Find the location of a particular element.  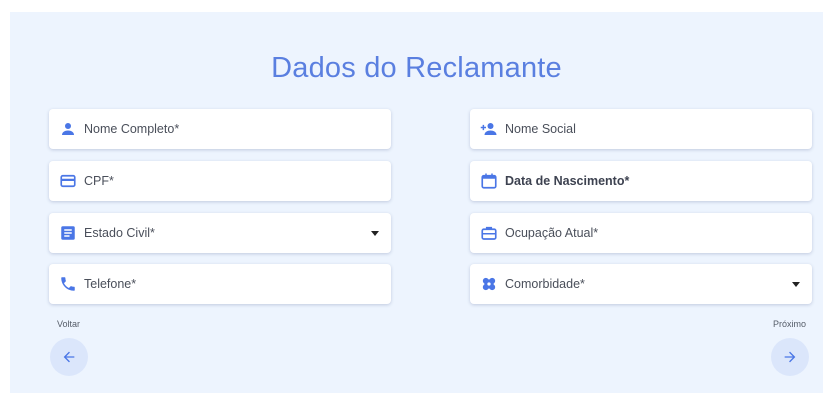

cpf-field: CPF* is located at coordinates (220, 181).